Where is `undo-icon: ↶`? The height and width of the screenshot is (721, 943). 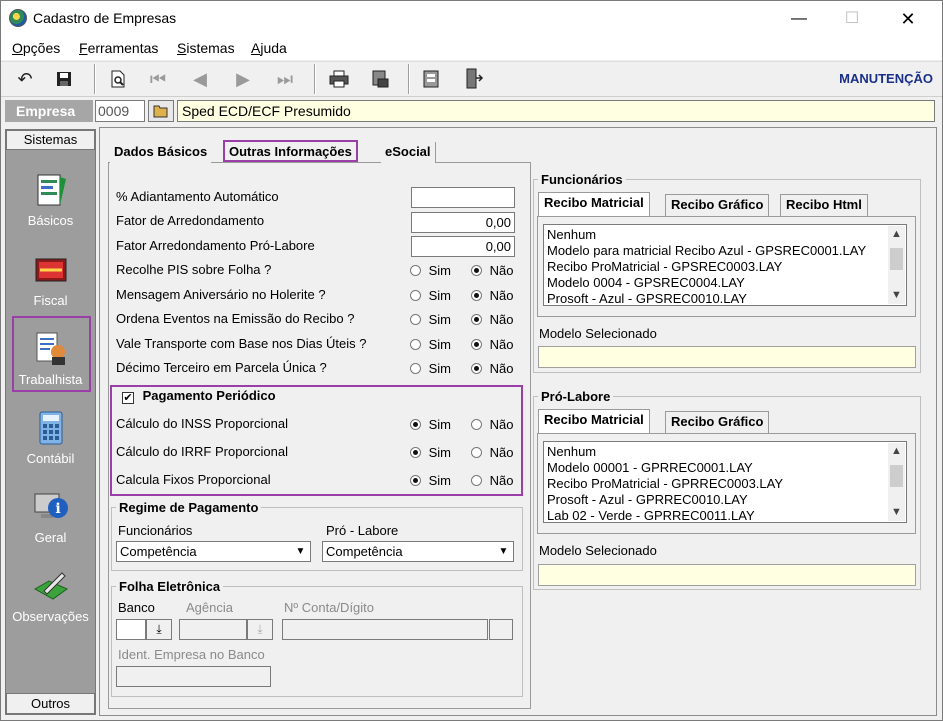
undo-icon: ↶ is located at coordinates (25, 79).